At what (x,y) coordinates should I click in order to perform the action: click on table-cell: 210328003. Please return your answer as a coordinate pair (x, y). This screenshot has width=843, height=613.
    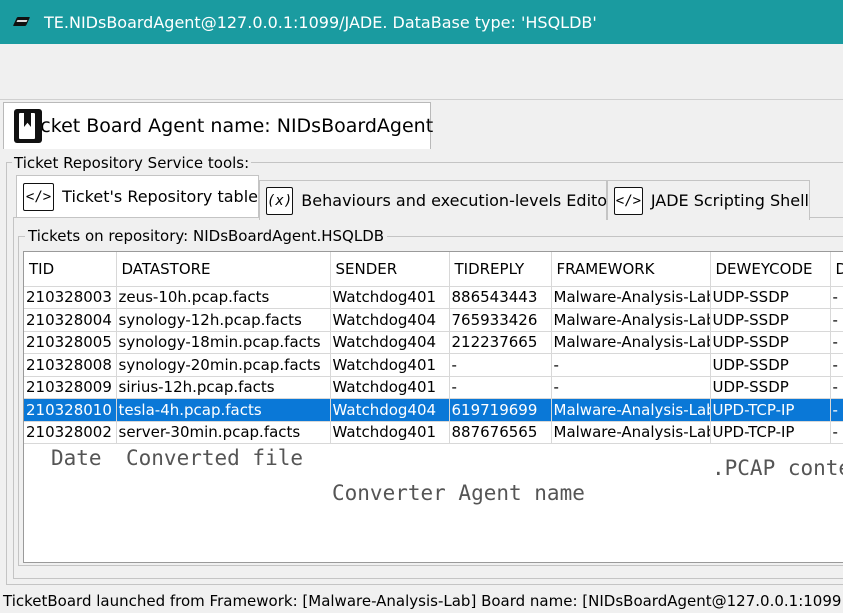
    Looking at the image, I should click on (70, 297).